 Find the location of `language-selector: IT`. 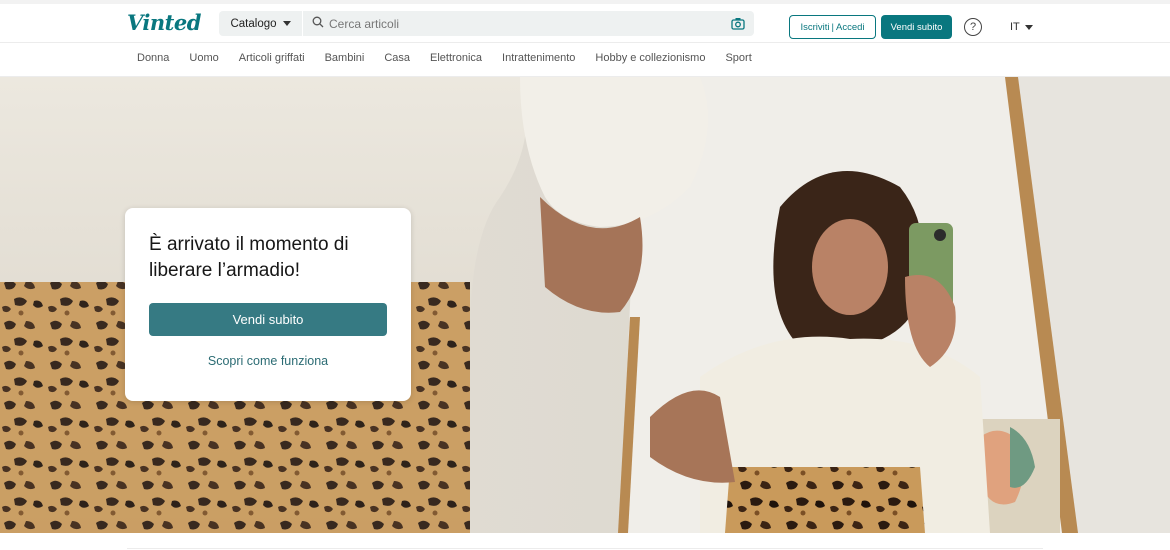

language-selector: IT is located at coordinates (1021, 27).